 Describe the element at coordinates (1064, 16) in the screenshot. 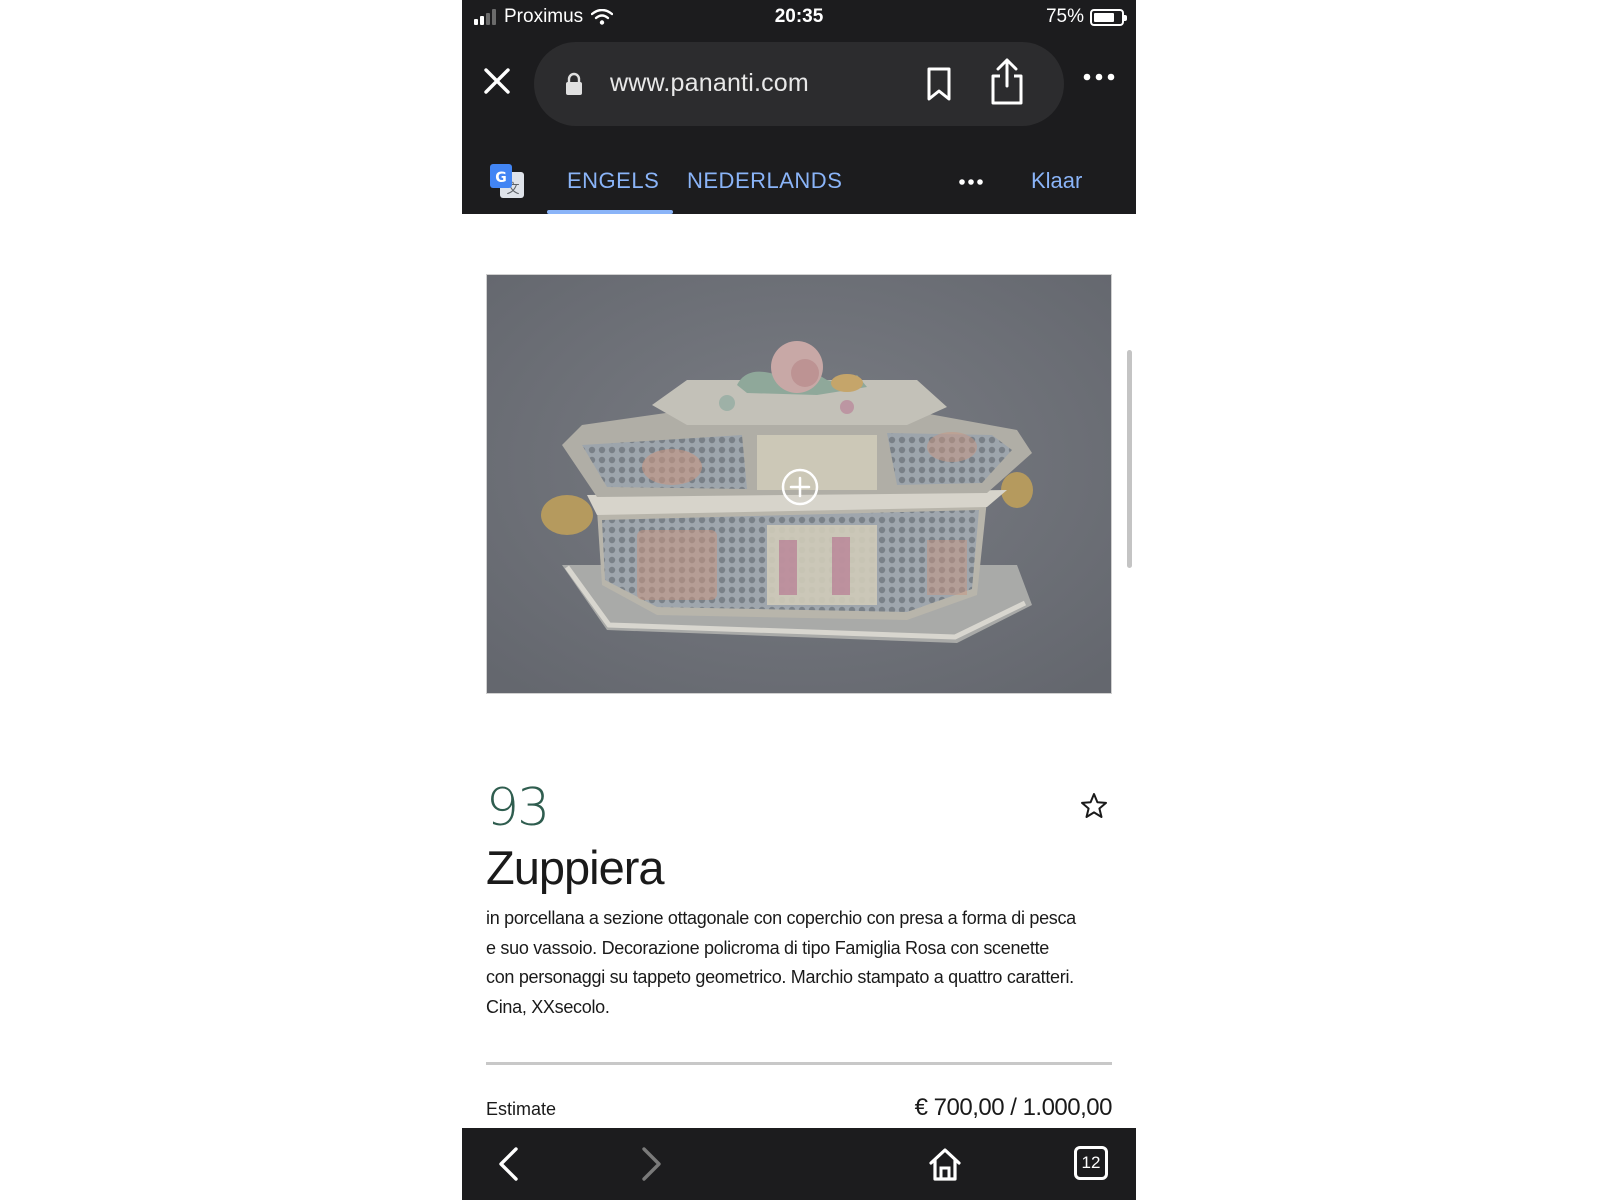

I see `battery-percent: 75%` at that location.